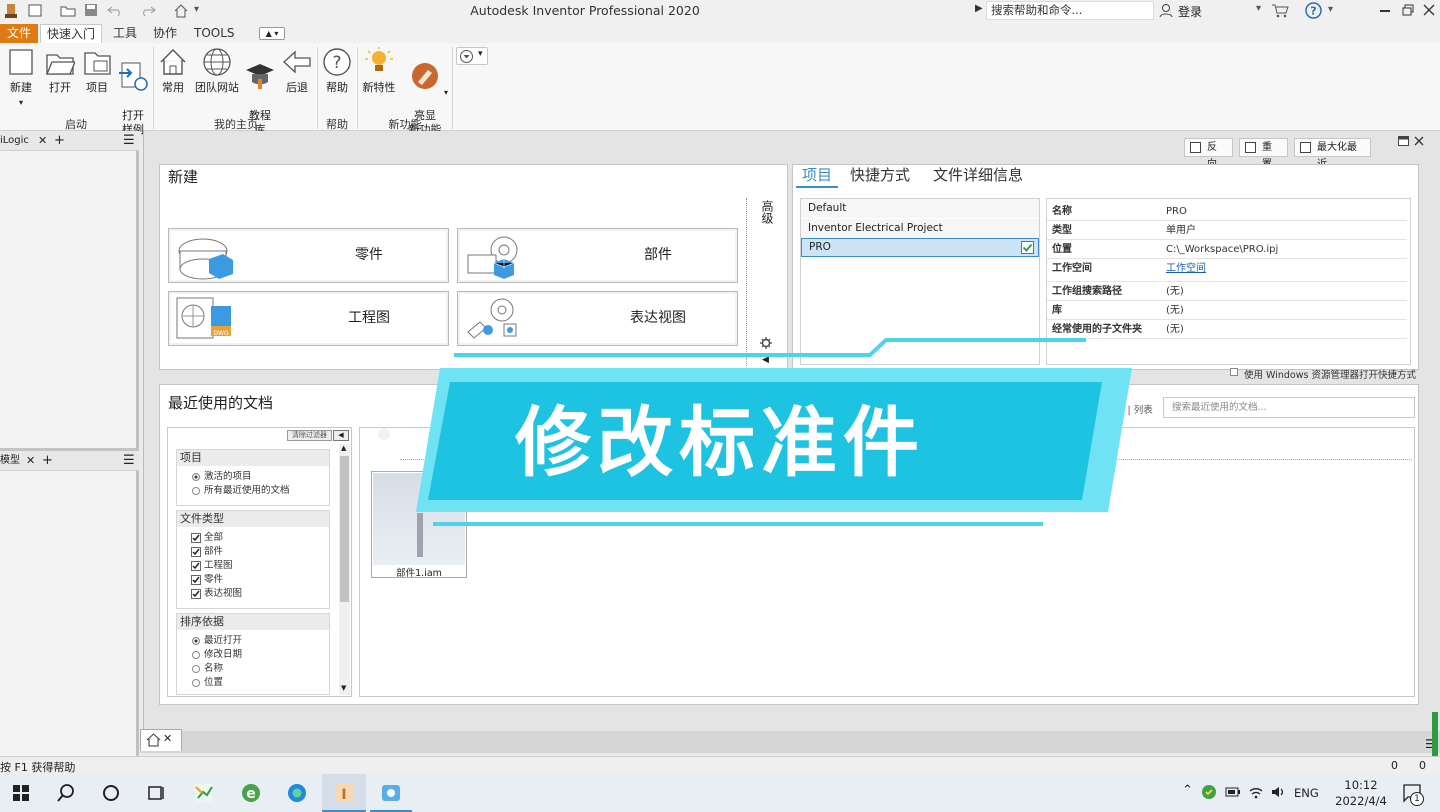  I want to click on taskbar-inventor: I, so click(344, 793).